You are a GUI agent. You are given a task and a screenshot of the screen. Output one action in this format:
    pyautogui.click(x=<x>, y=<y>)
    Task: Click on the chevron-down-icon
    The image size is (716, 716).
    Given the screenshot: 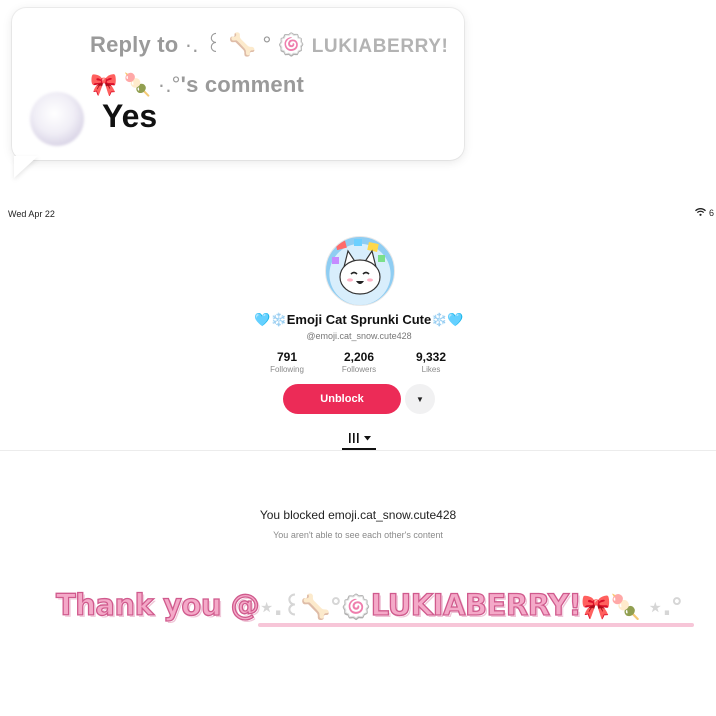 What is the action you would take?
    pyautogui.click(x=367, y=437)
    